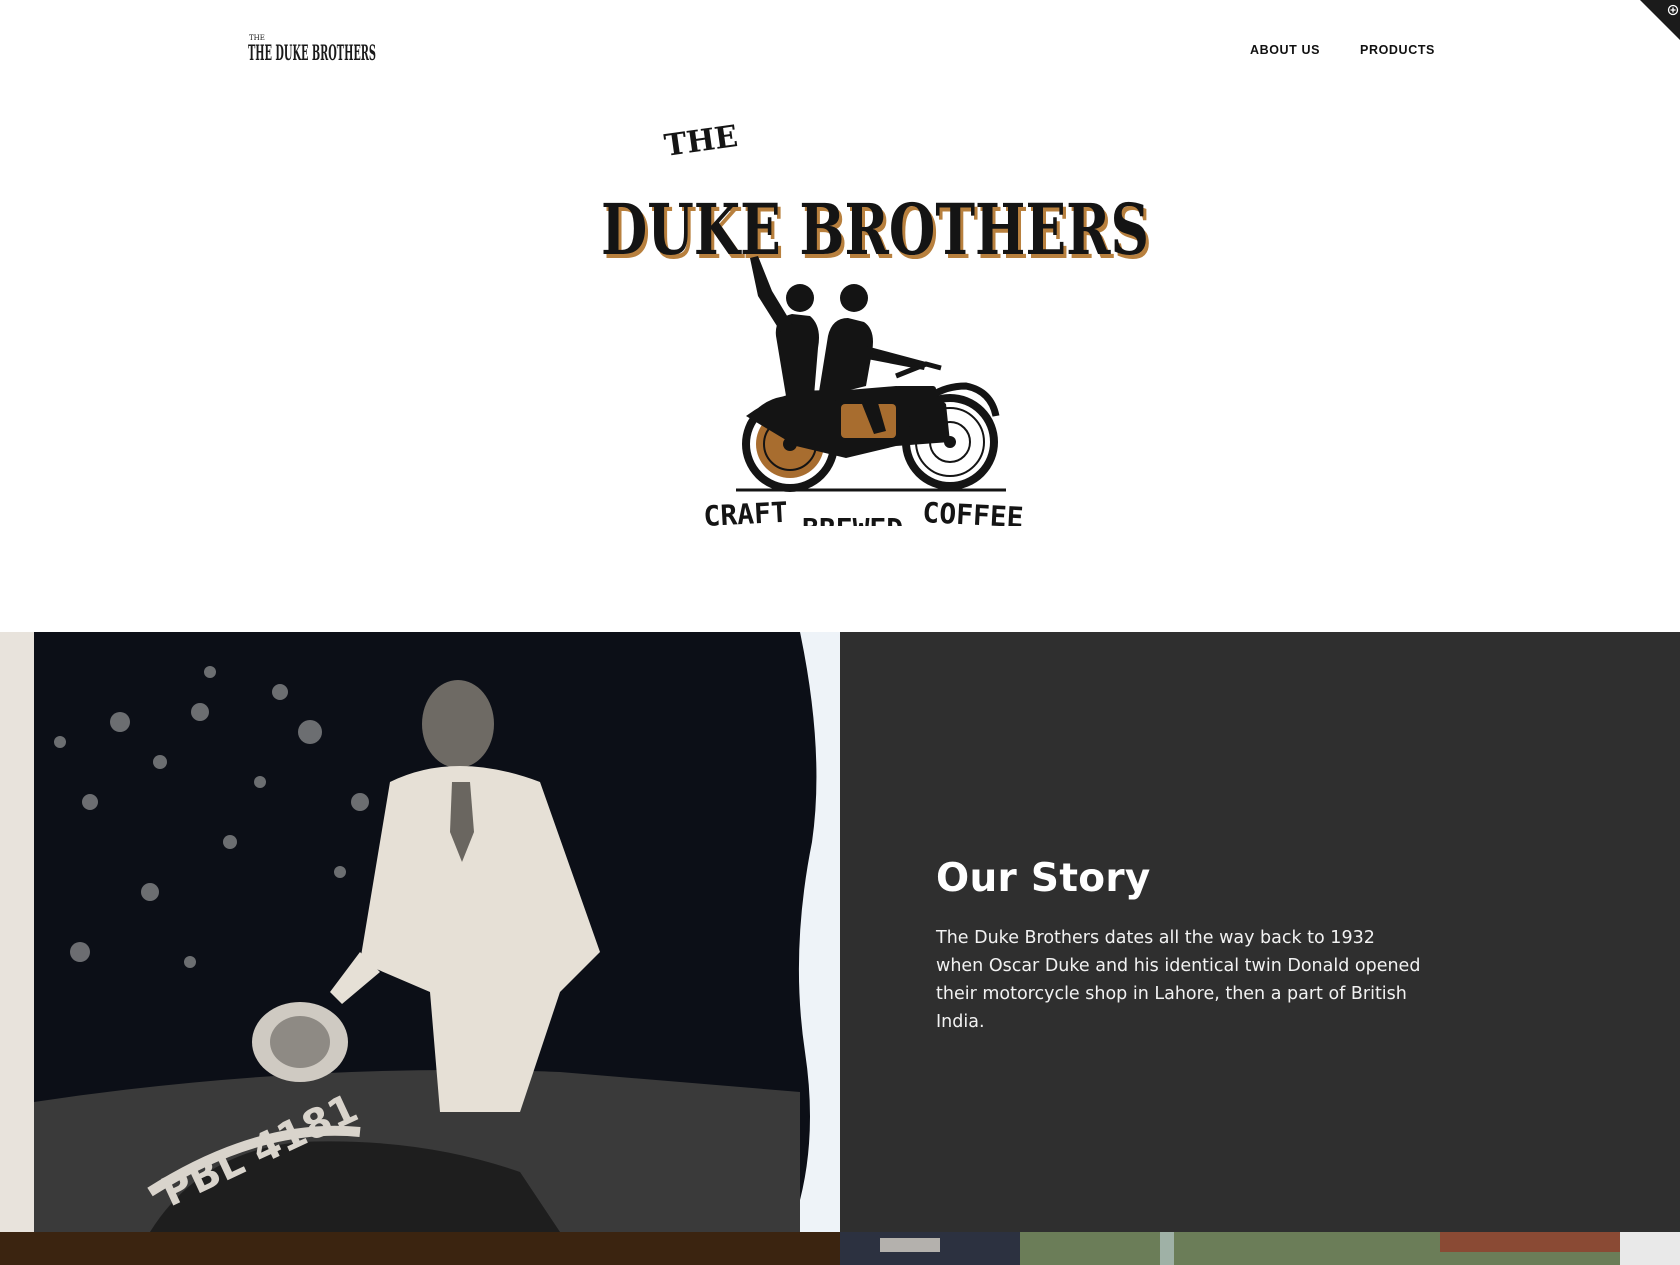 This screenshot has width=1680, height=1265. Describe the element at coordinates (1285, 50) in the screenshot. I see `nav-about-us: ABOUT US` at that location.